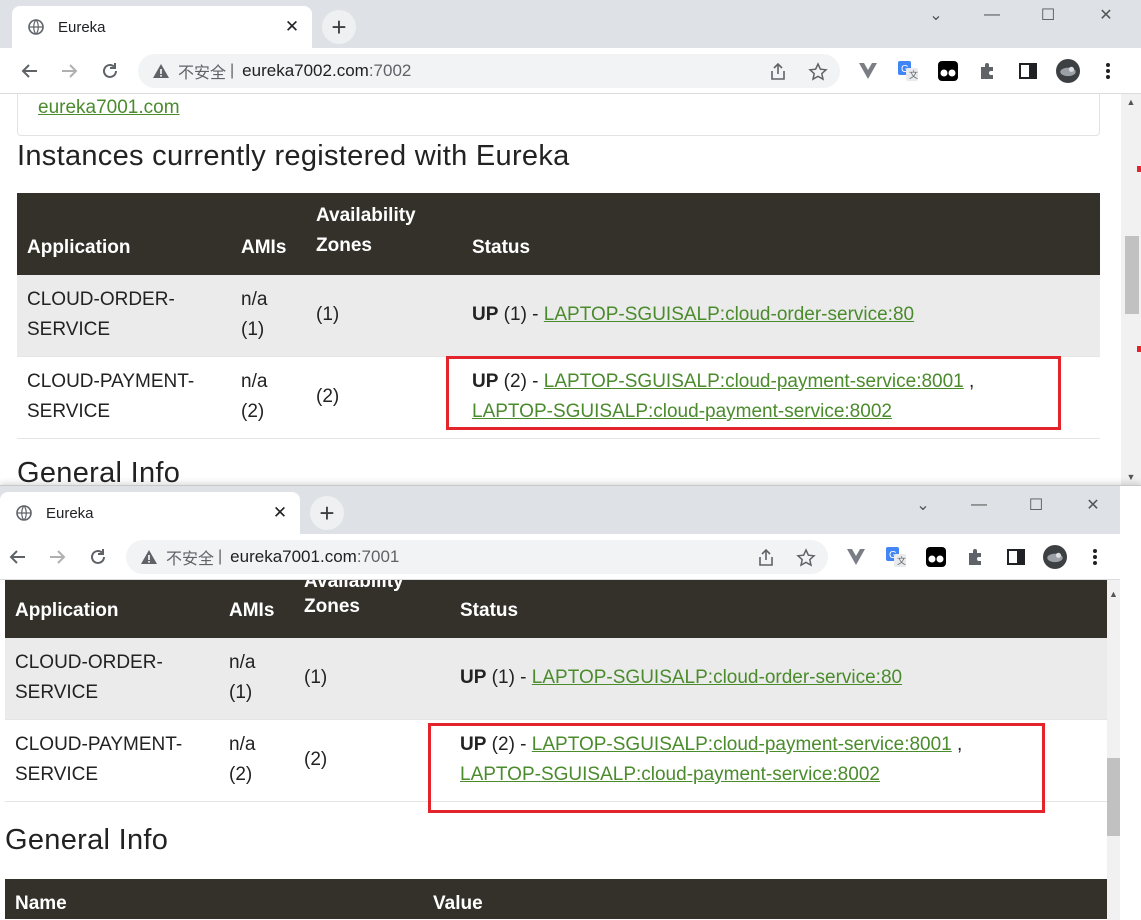  Describe the element at coordinates (305, 70) in the screenshot. I see `url-host: eureka7002.com` at that location.